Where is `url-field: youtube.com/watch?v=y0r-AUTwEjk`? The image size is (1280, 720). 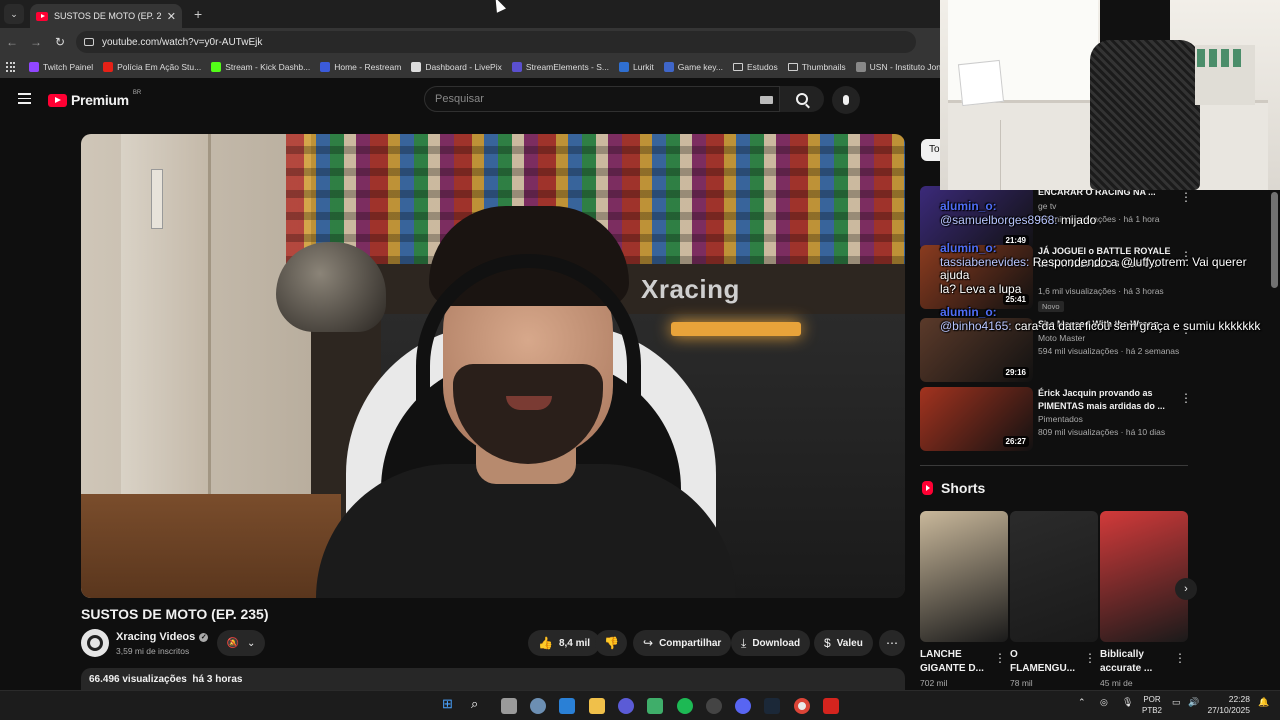
url-field: youtube.com/watch?v=y0r-AUTwEjk is located at coordinates (496, 42).